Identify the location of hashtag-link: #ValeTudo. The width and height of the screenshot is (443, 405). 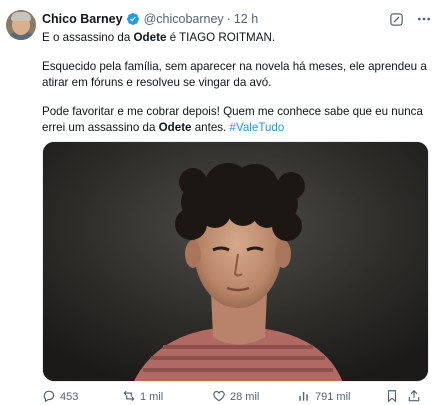
(257, 127).